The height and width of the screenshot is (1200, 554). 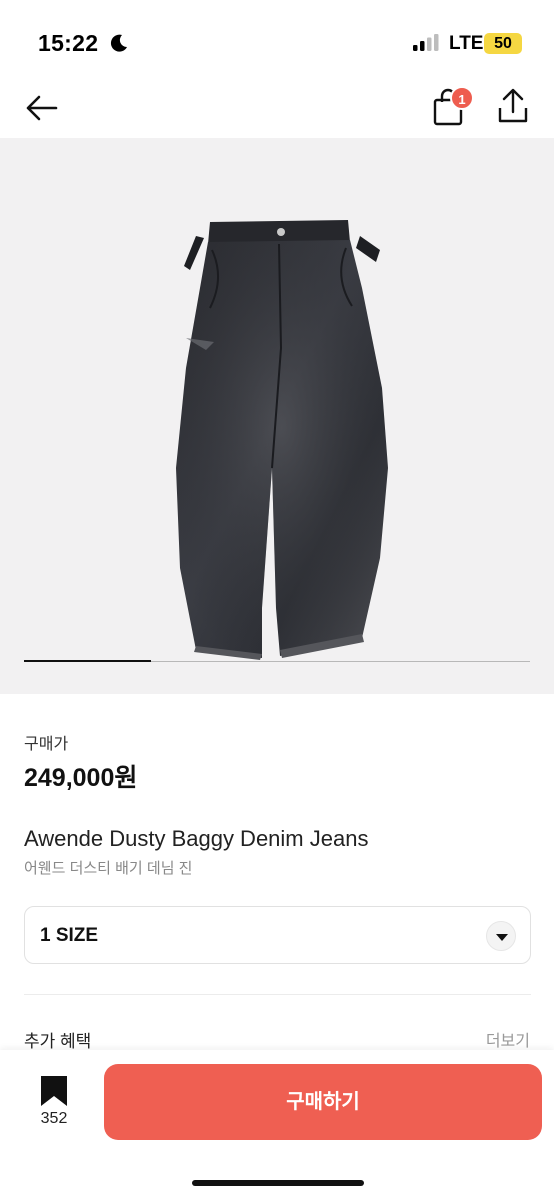 I want to click on bookmark-icon, so click(x=54, y=1091).